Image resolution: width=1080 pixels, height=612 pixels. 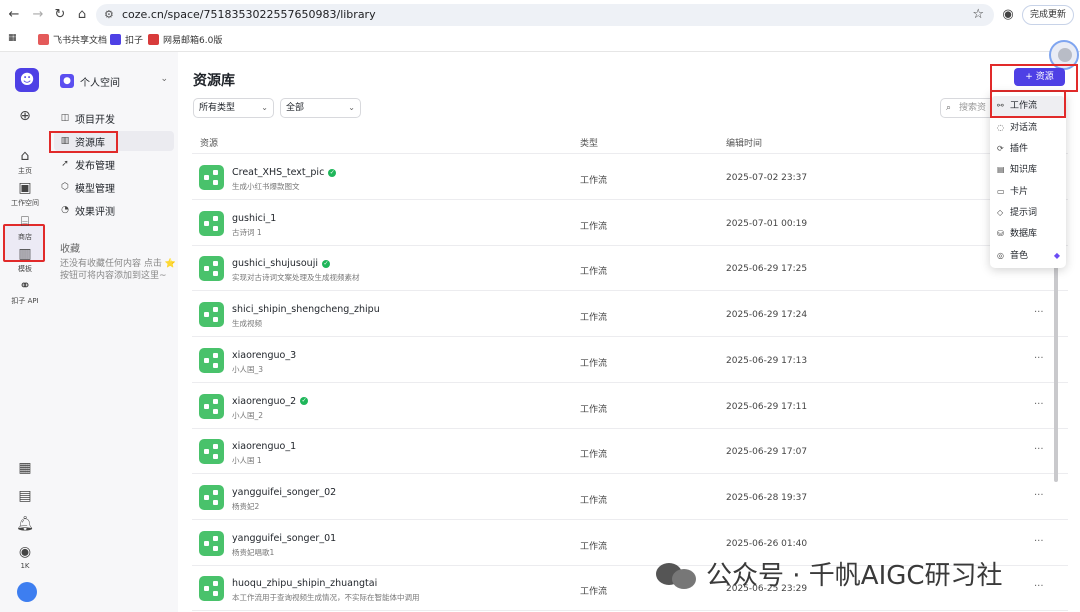 I want to click on menu-item-plugin: ⟳ 插件, so click(x=1028, y=149).